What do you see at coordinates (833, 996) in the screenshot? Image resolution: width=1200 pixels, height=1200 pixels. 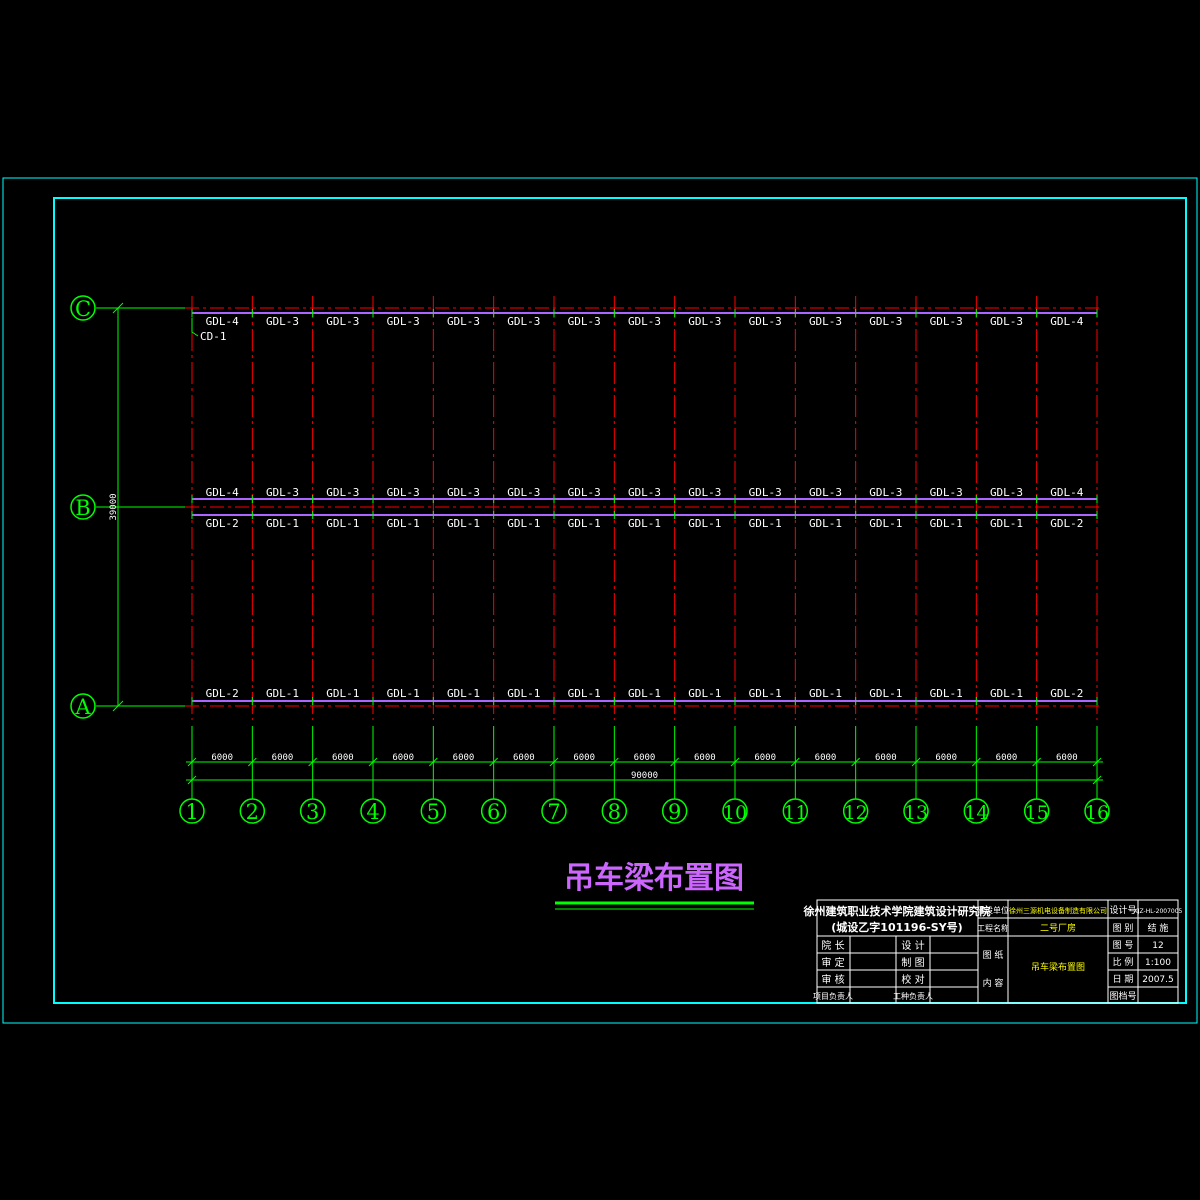 I see `role-label-4a: 项目负责人` at bounding box center [833, 996].